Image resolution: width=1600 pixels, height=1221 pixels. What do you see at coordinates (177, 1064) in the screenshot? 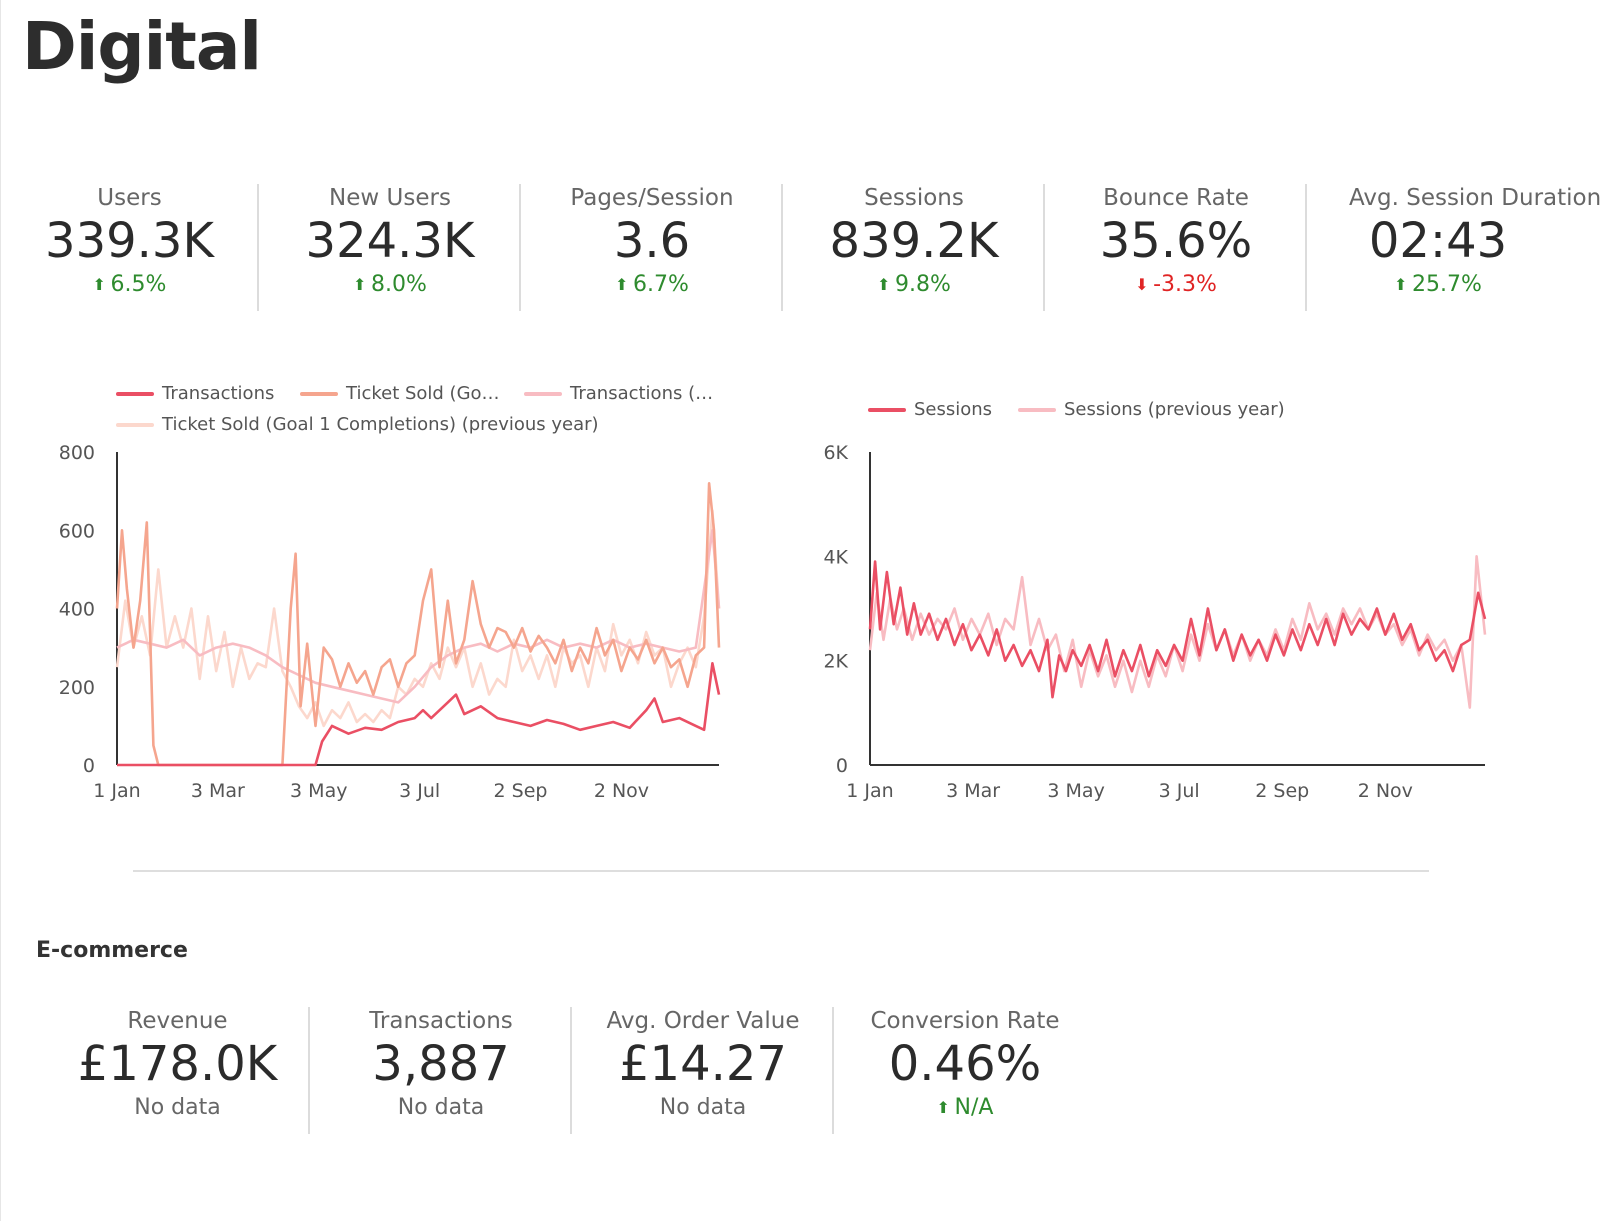
I see `kpi-value: £178.0K` at bounding box center [177, 1064].